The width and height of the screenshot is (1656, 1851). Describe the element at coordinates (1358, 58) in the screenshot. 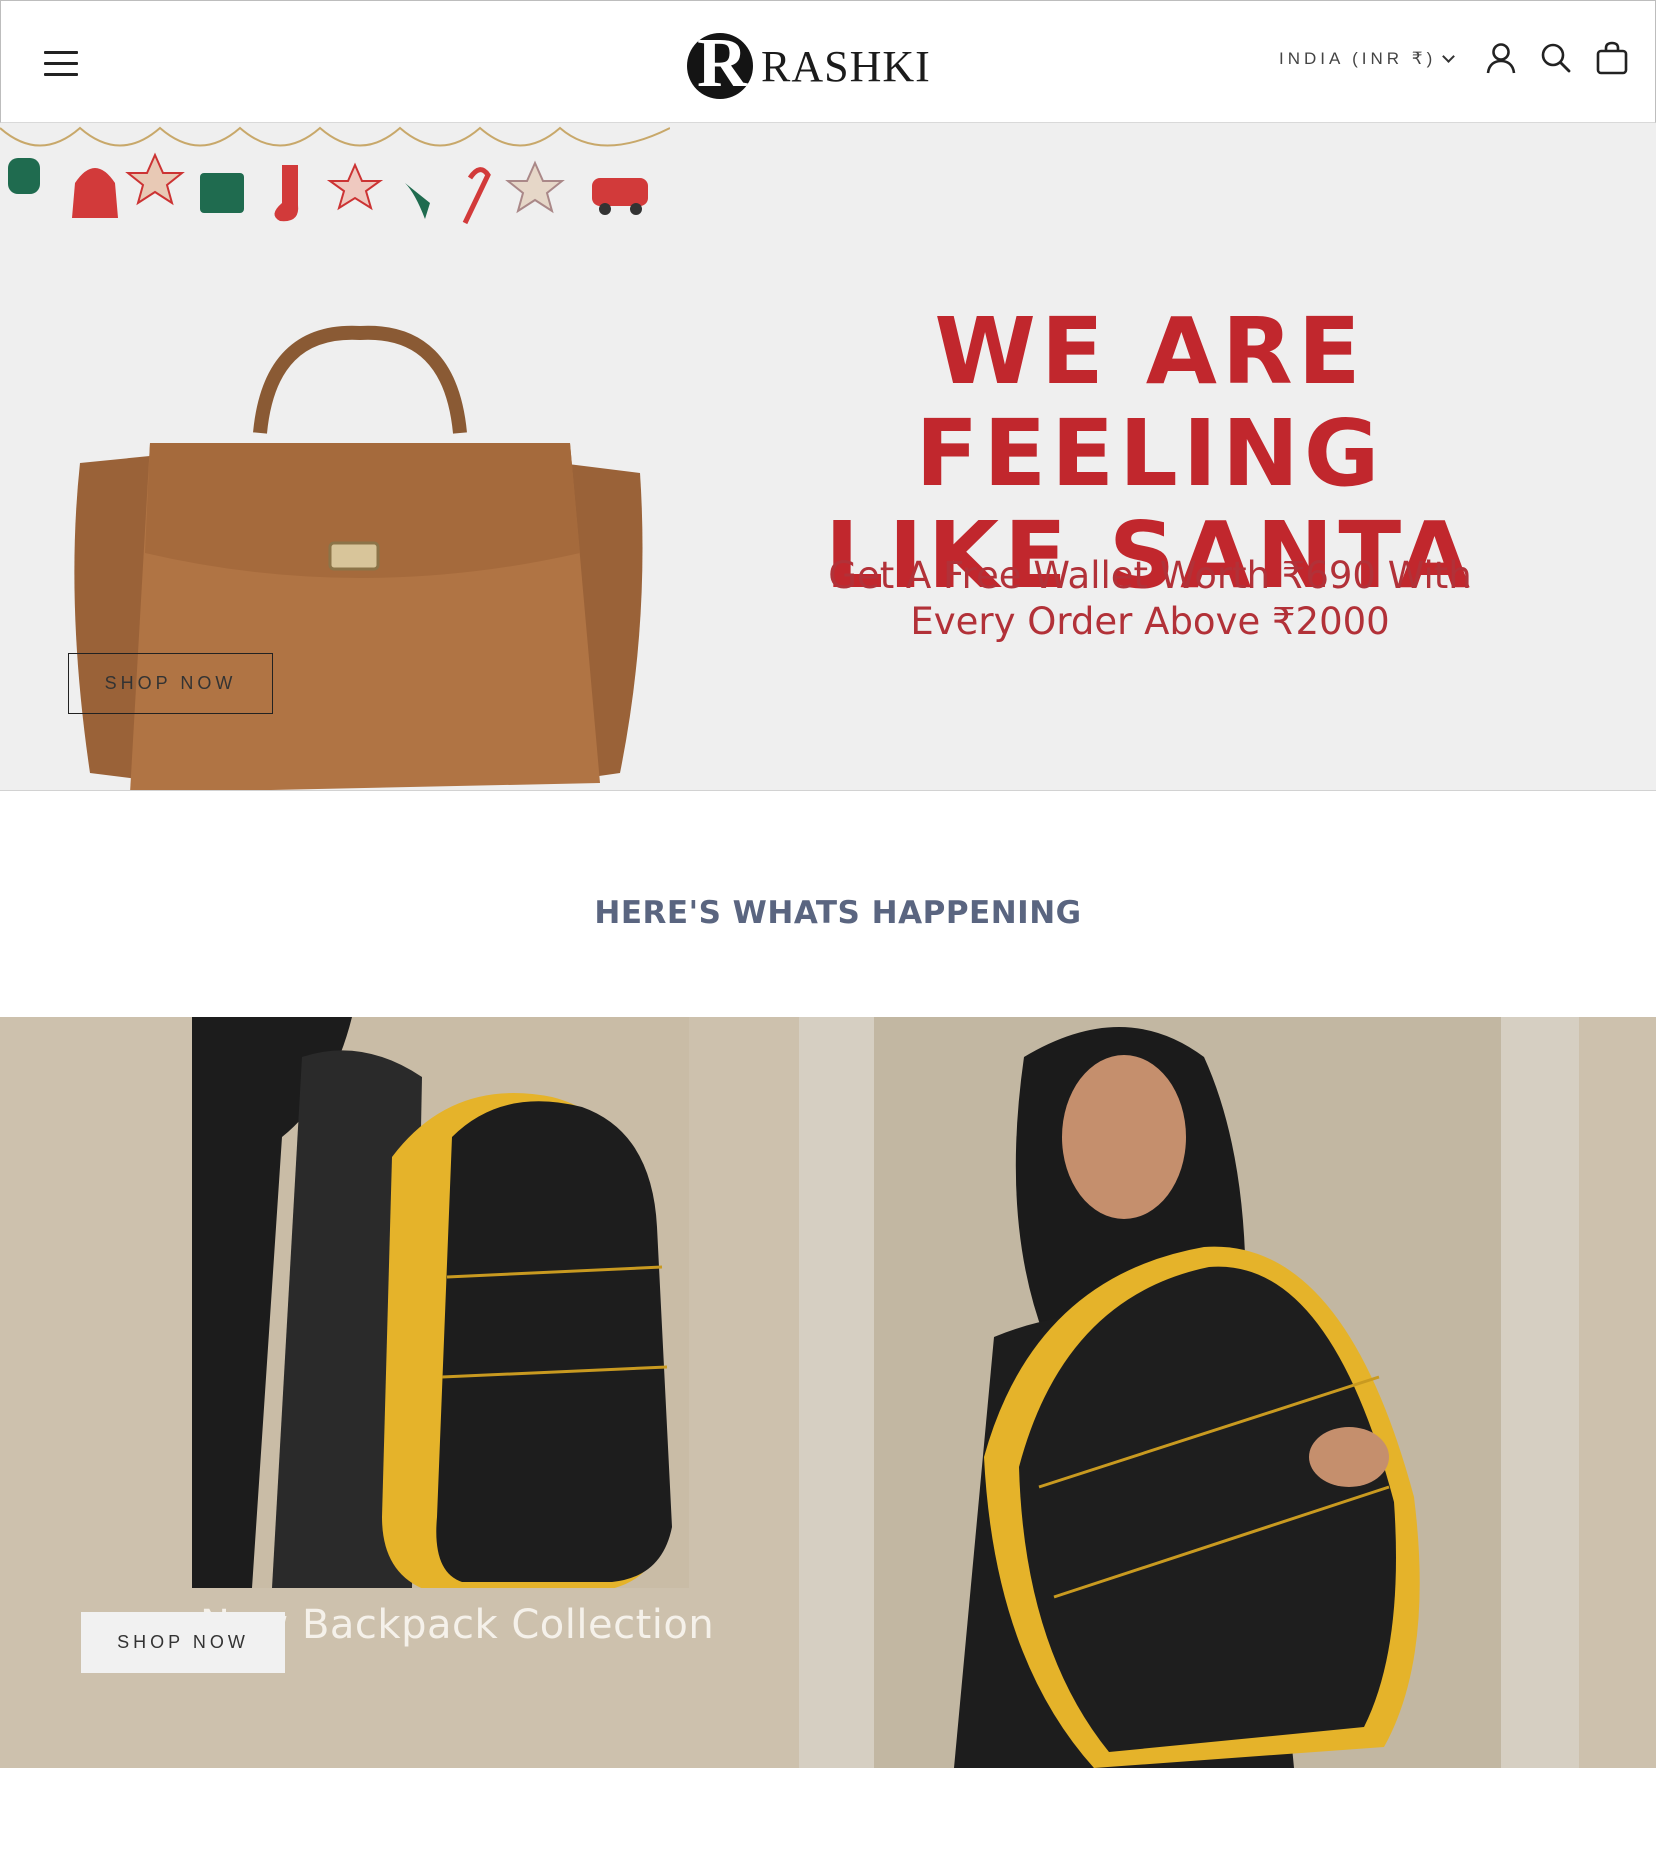

I see `country-label: INDIA (INR ₹)` at that location.